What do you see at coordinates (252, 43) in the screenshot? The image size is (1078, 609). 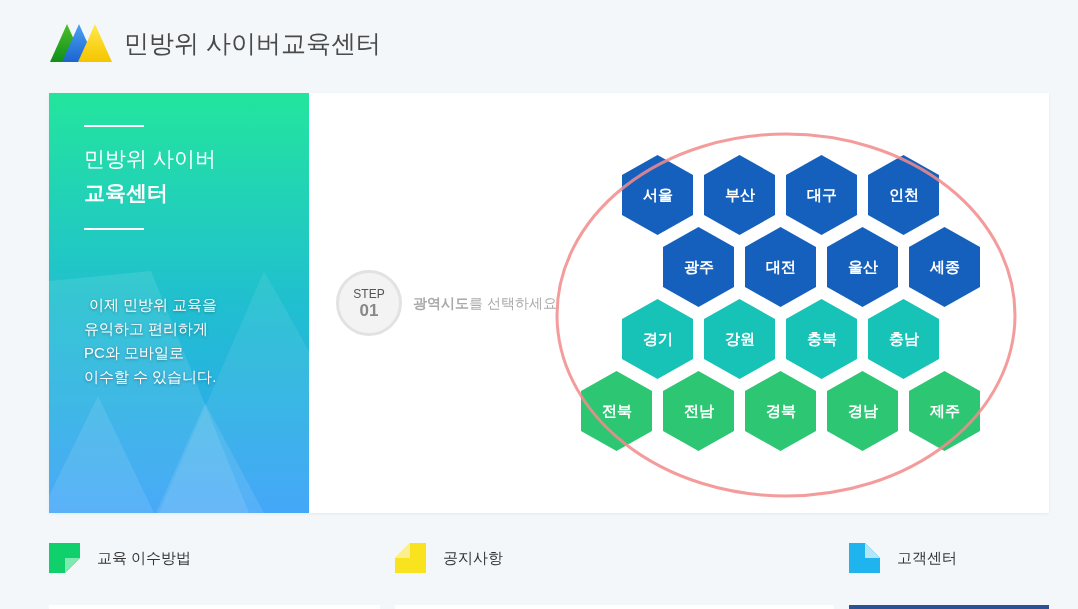 I see `site-title: 민방위 사이버교육센터` at bounding box center [252, 43].